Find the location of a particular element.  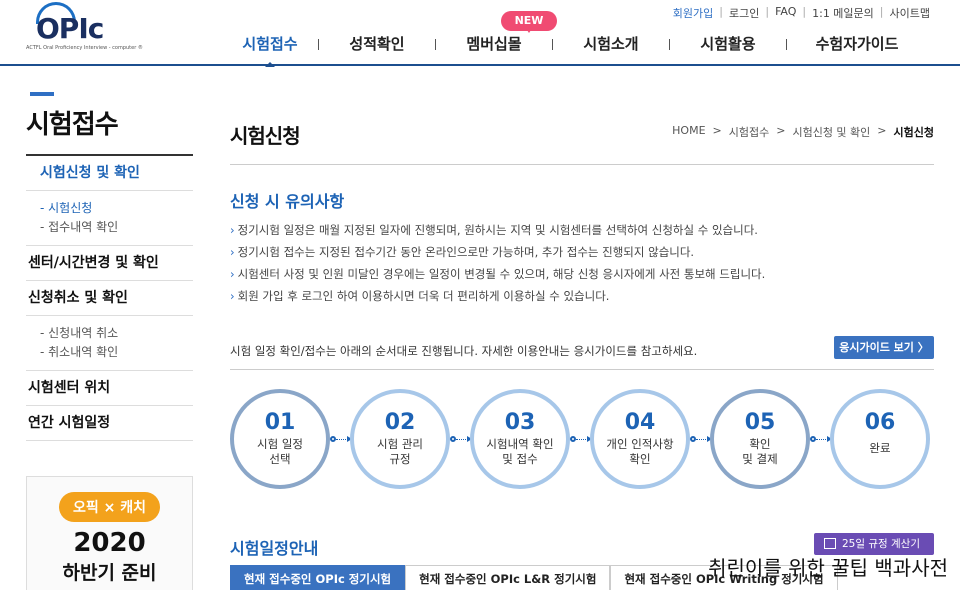

step-label: 완료 is located at coordinates (880, 448).